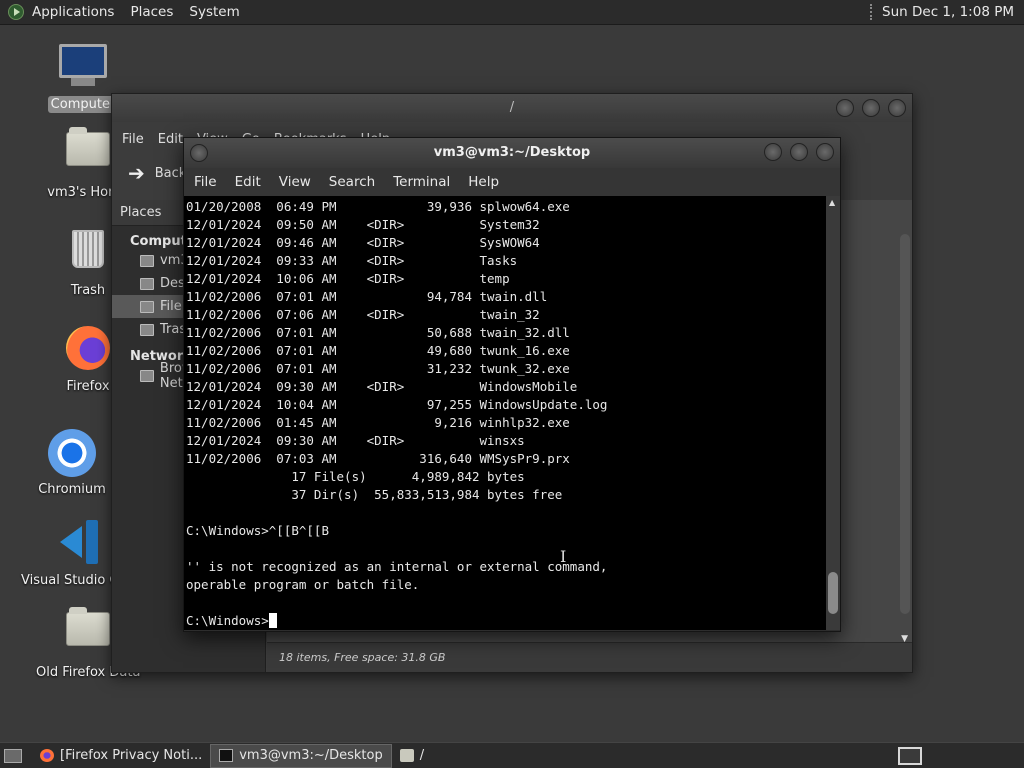 This screenshot has height=768, width=1024. Describe the element at coordinates (170, 173) in the screenshot. I see `back-button-label: Back` at that location.